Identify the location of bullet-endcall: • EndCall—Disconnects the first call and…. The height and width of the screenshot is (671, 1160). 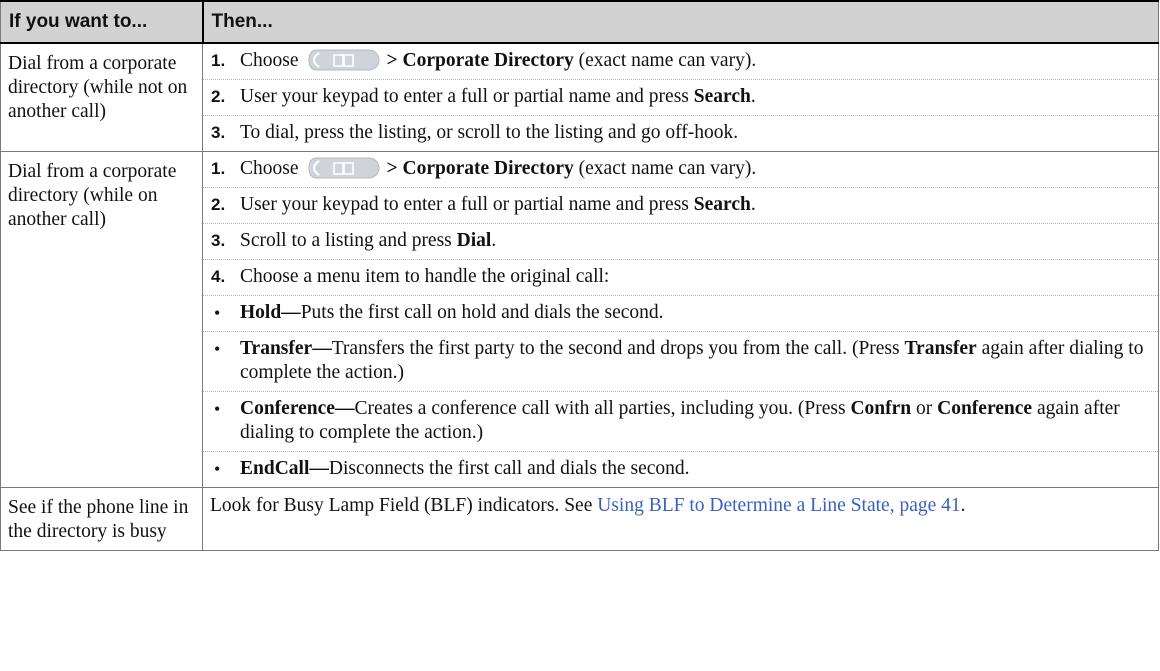
(680, 469).